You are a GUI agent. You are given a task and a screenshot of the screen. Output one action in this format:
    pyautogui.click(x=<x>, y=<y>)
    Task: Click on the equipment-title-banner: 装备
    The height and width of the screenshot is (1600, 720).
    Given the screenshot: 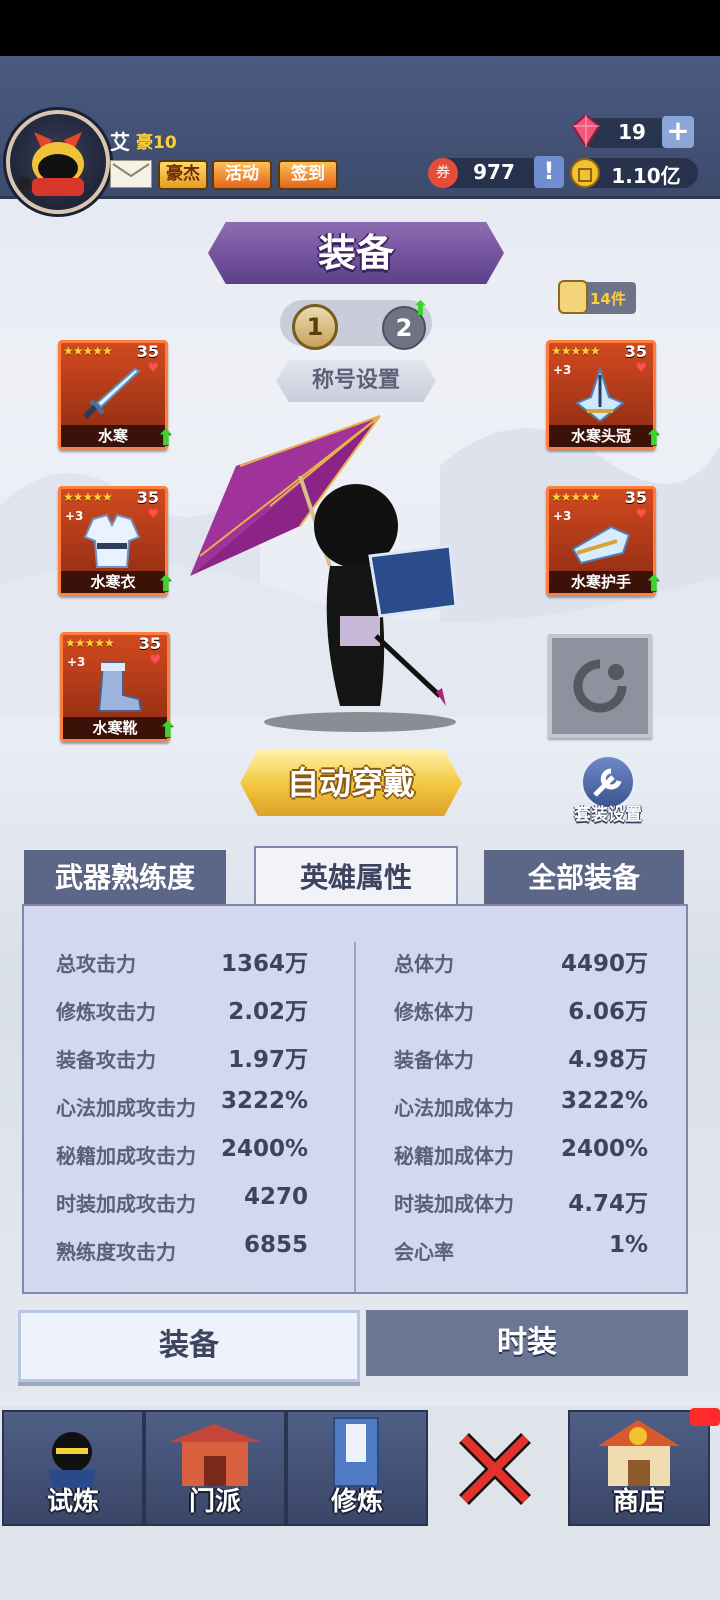 What is the action you would take?
    pyautogui.click(x=356, y=253)
    